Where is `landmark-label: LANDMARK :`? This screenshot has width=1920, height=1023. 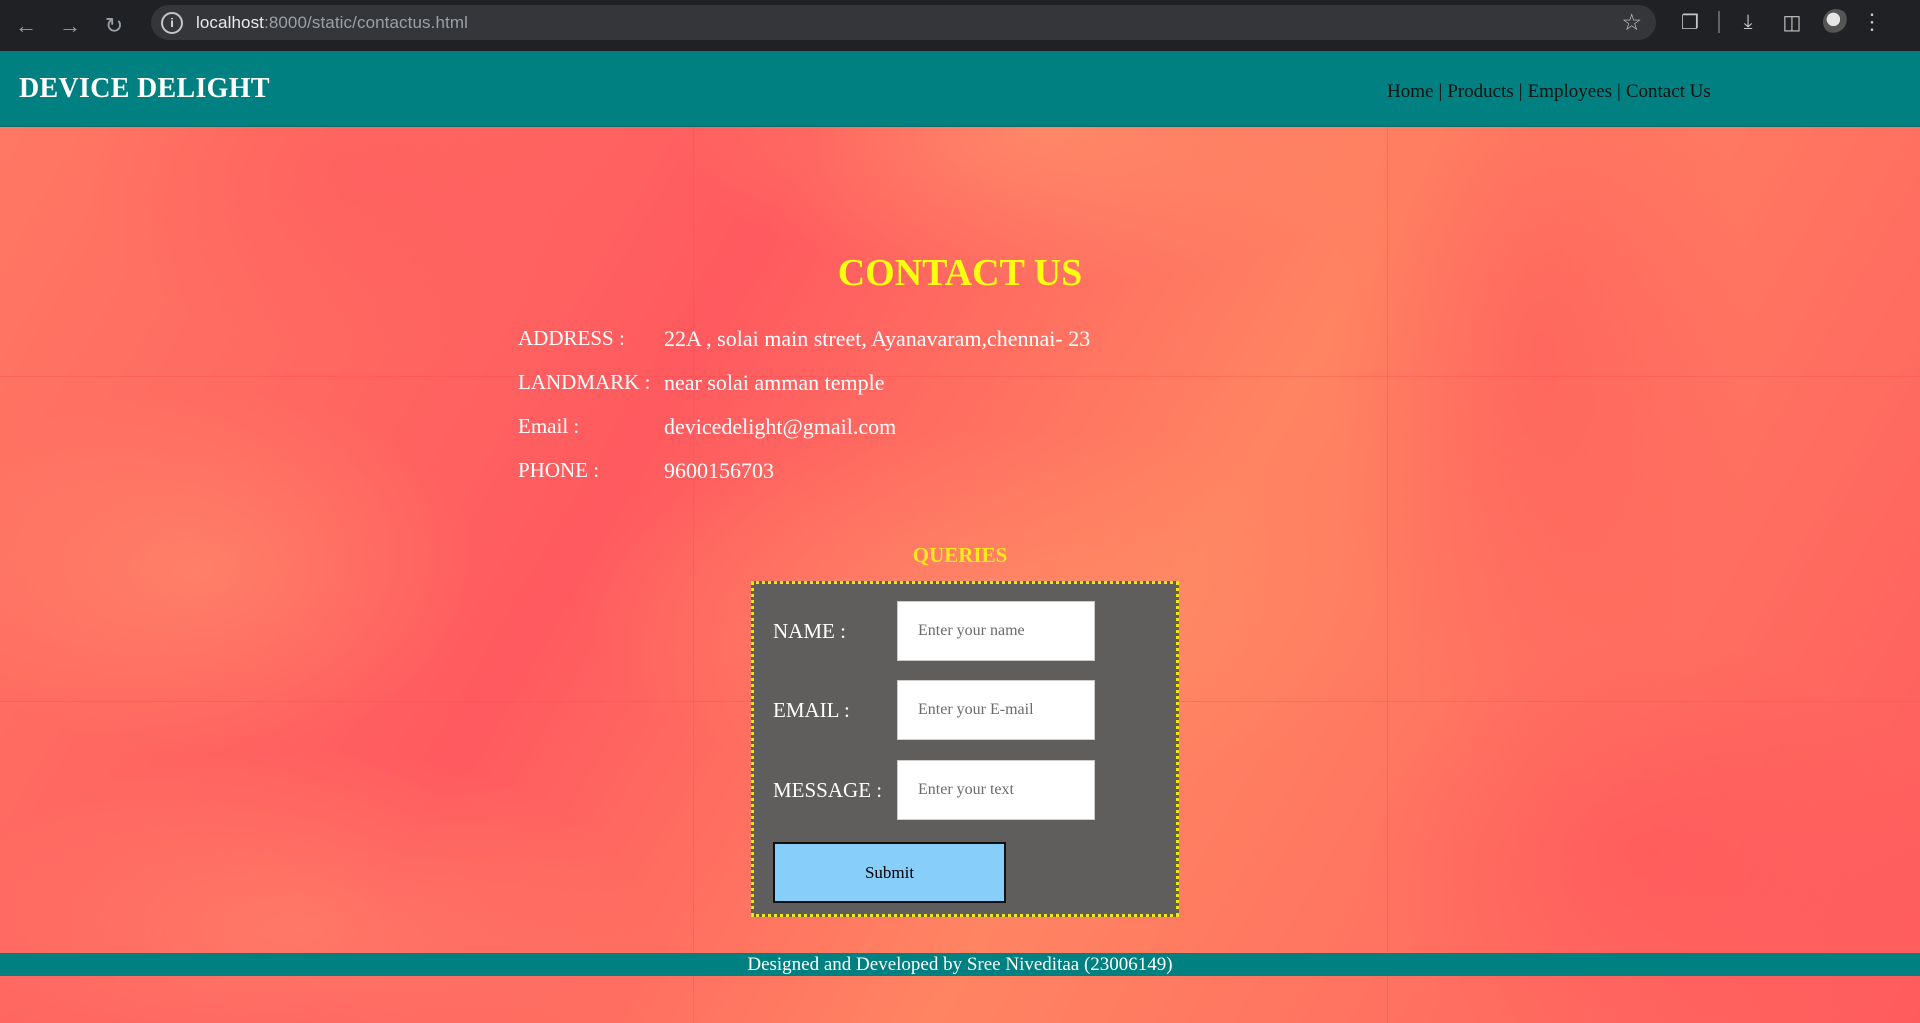
landmark-label: LANDMARK : is located at coordinates (584, 382).